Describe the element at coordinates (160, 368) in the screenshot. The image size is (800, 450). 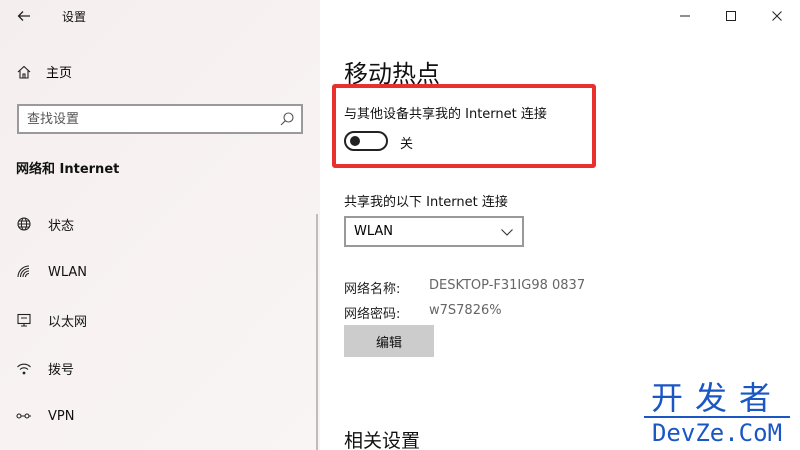
I see `sidebar-item-dialup: 拨号` at that location.